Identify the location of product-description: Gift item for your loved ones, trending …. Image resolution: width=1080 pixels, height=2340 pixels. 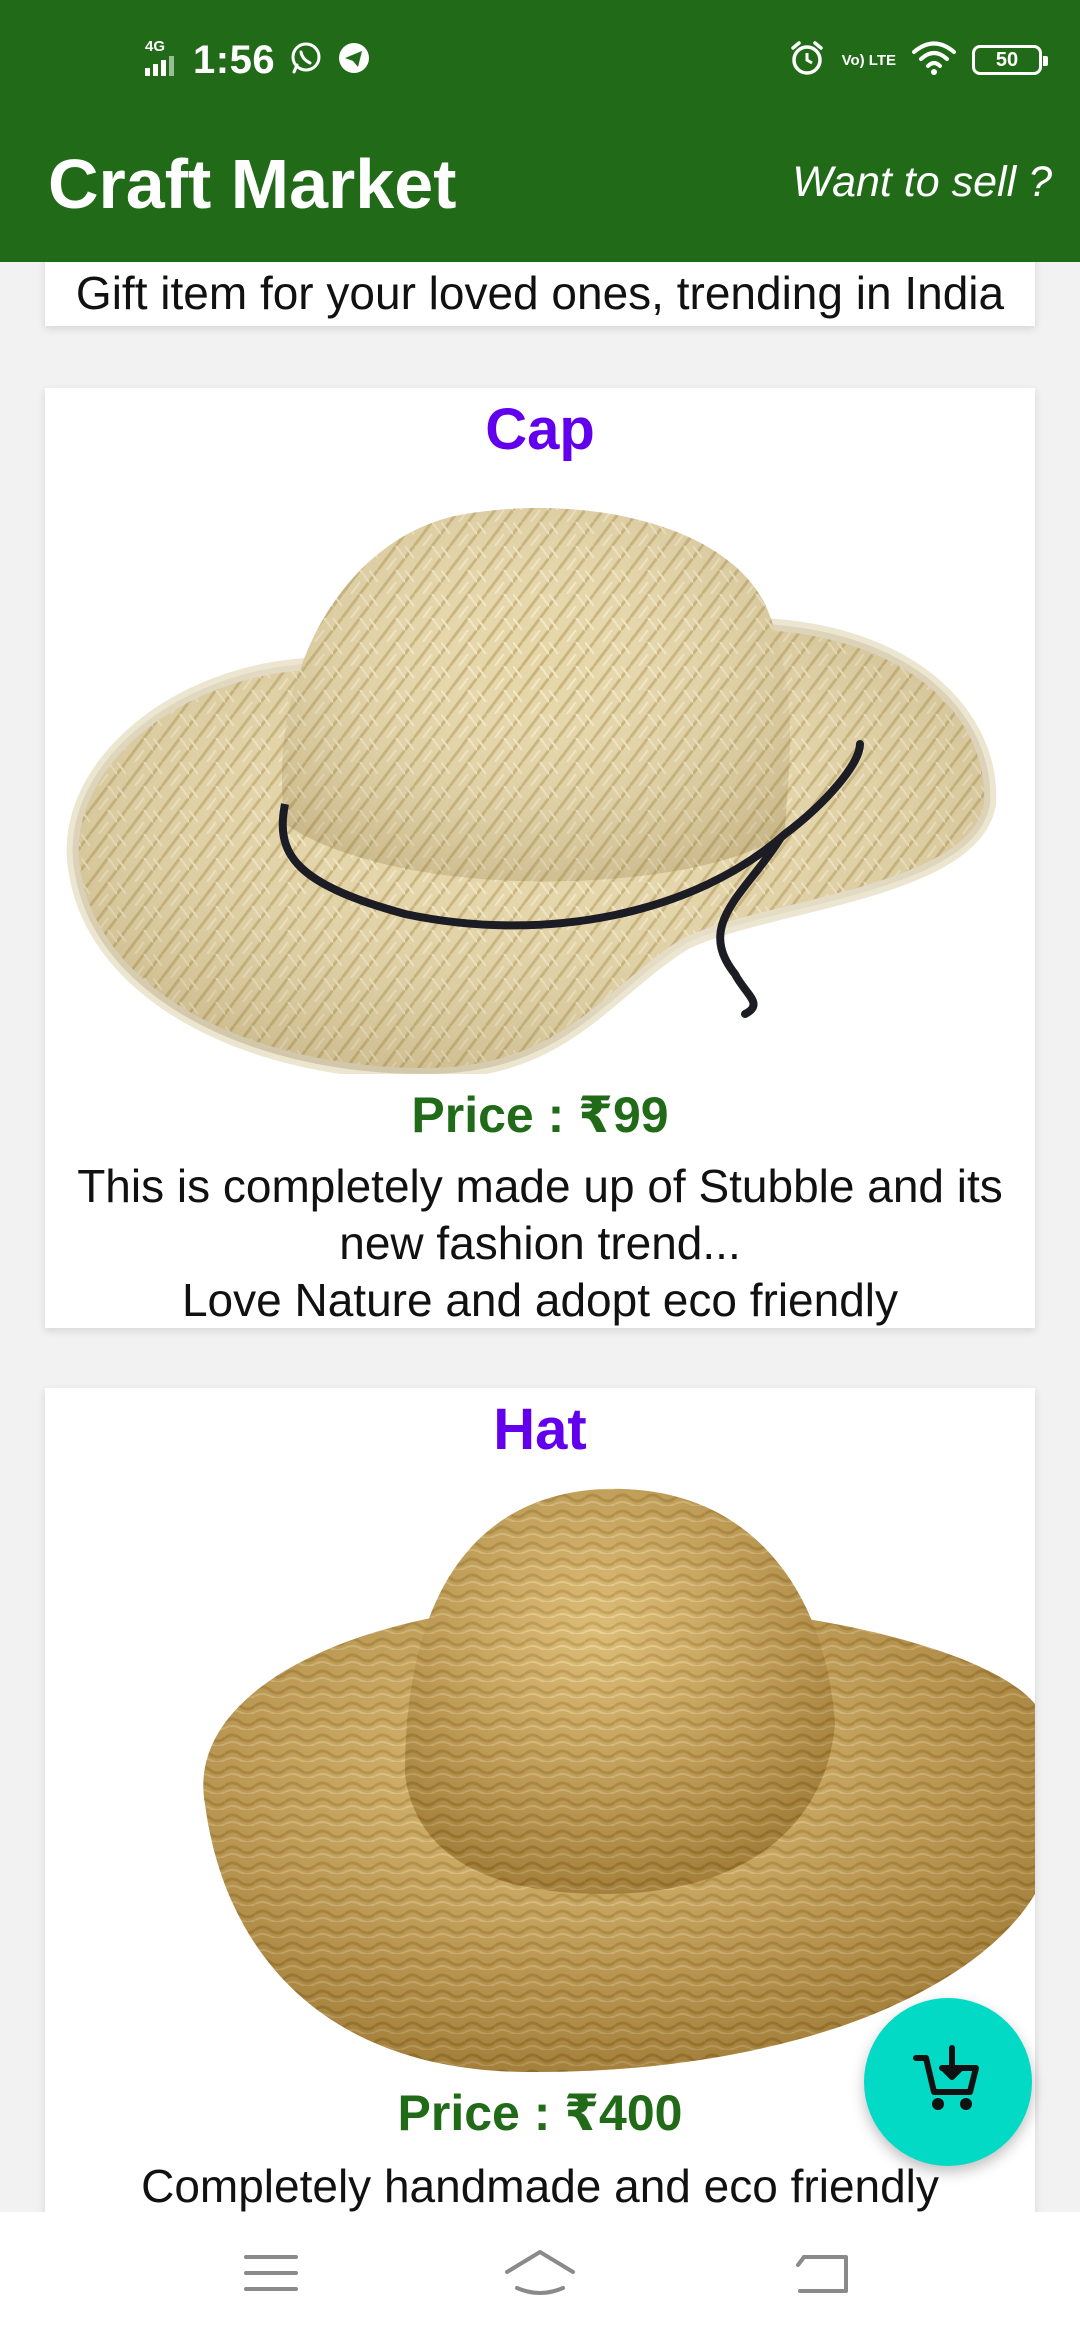
(540, 293).